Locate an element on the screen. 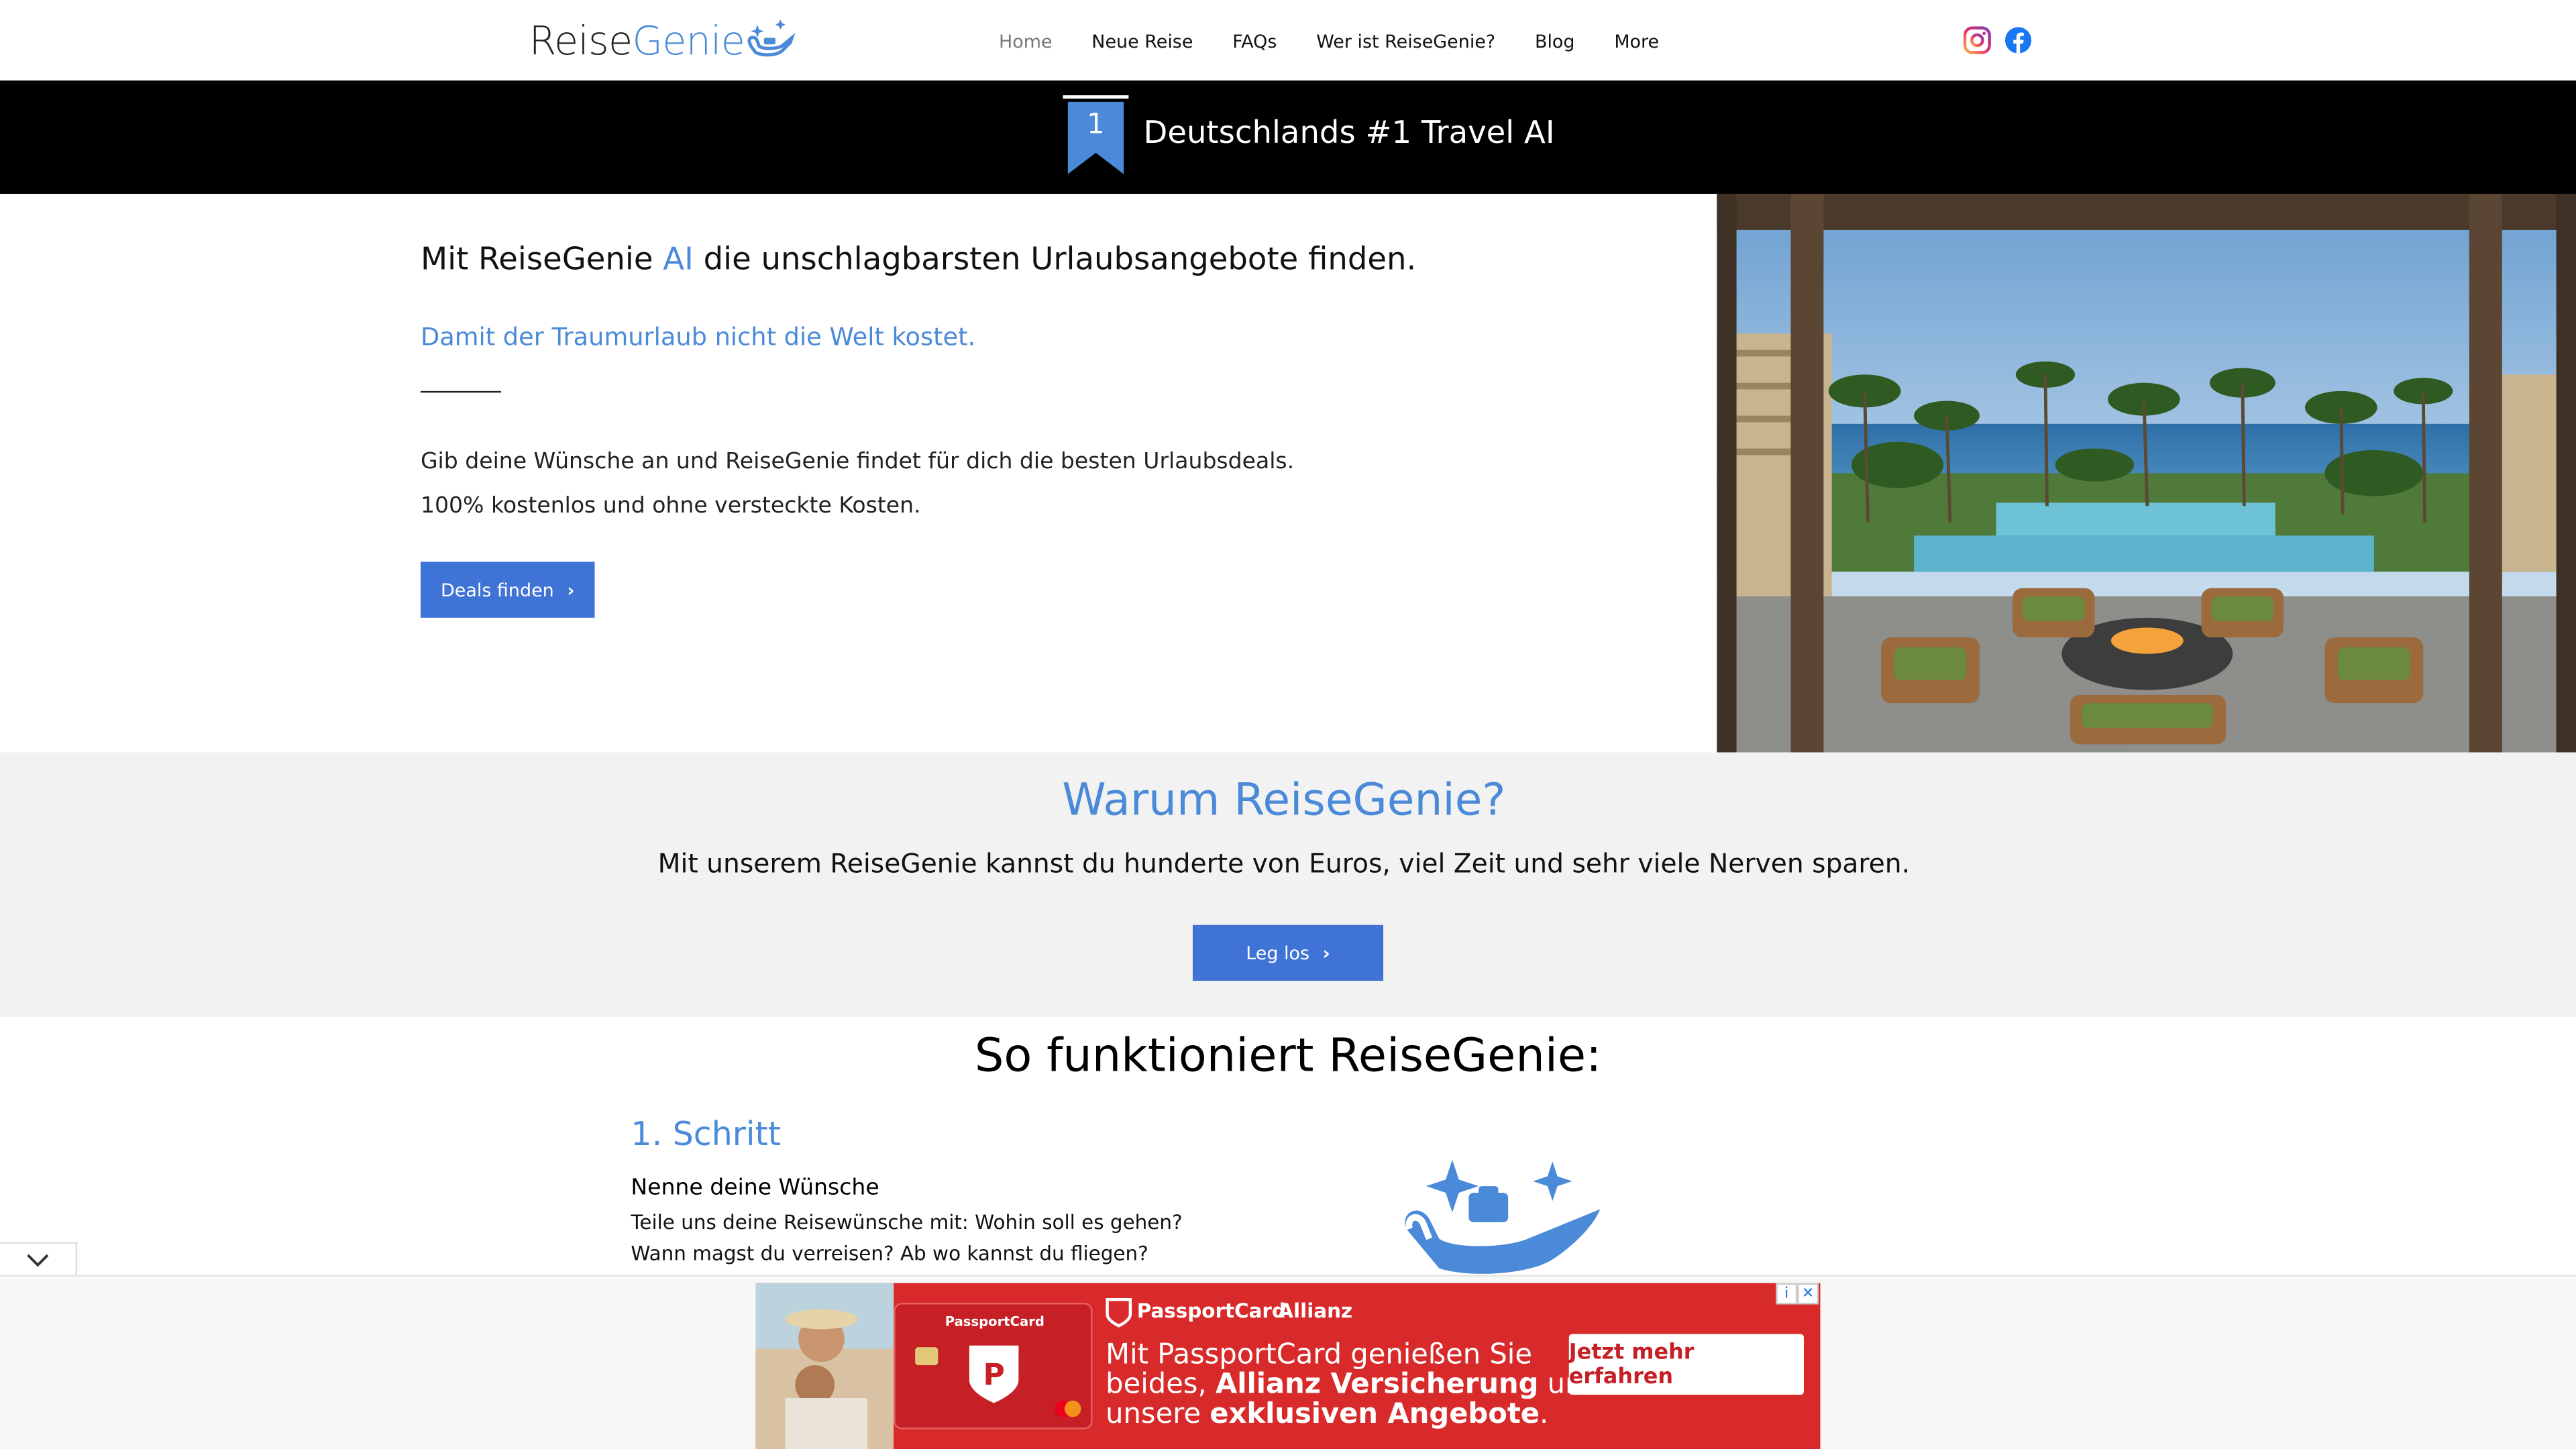 The image size is (2576, 1449). ad-controls: i ✕ is located at coordinates (1797, 1294).